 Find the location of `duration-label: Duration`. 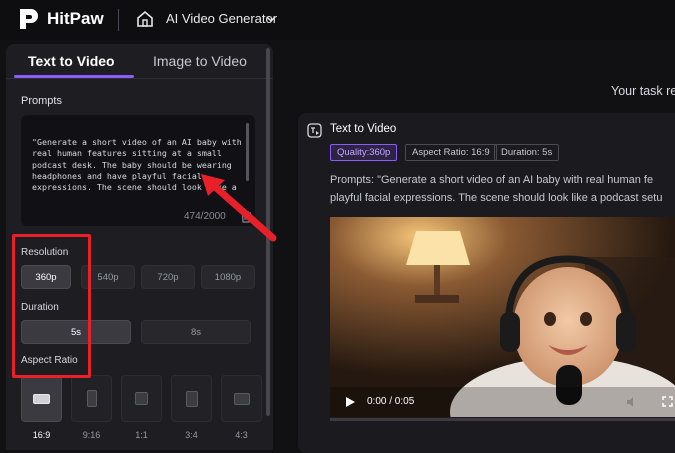

duration-label: Duration is located at coordinates (40, 307).